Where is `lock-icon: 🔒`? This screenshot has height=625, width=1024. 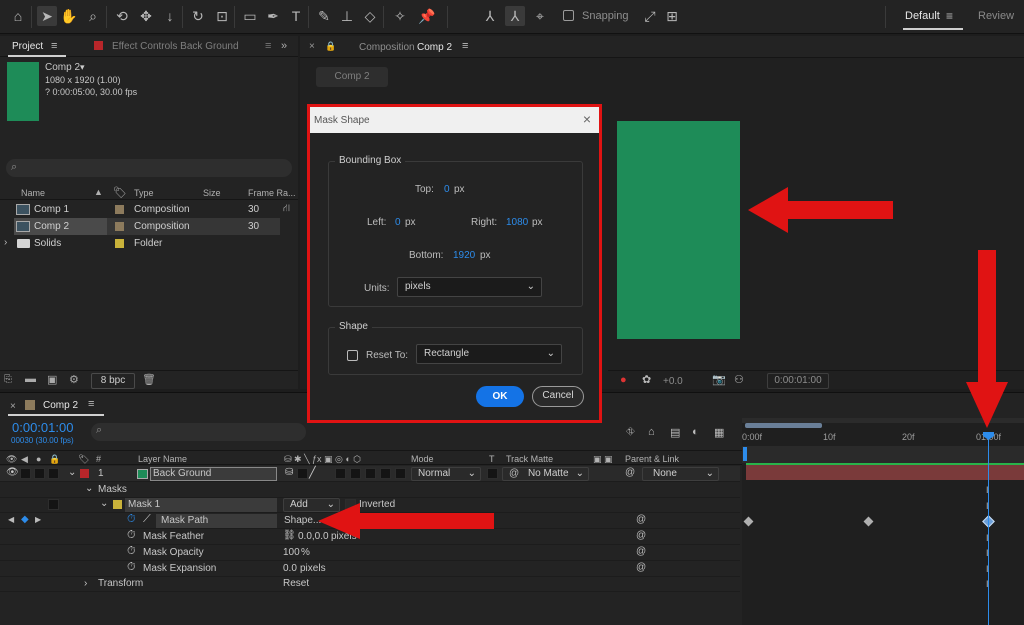 lock-icon: 🔒 is located at coordinates (330, 46).